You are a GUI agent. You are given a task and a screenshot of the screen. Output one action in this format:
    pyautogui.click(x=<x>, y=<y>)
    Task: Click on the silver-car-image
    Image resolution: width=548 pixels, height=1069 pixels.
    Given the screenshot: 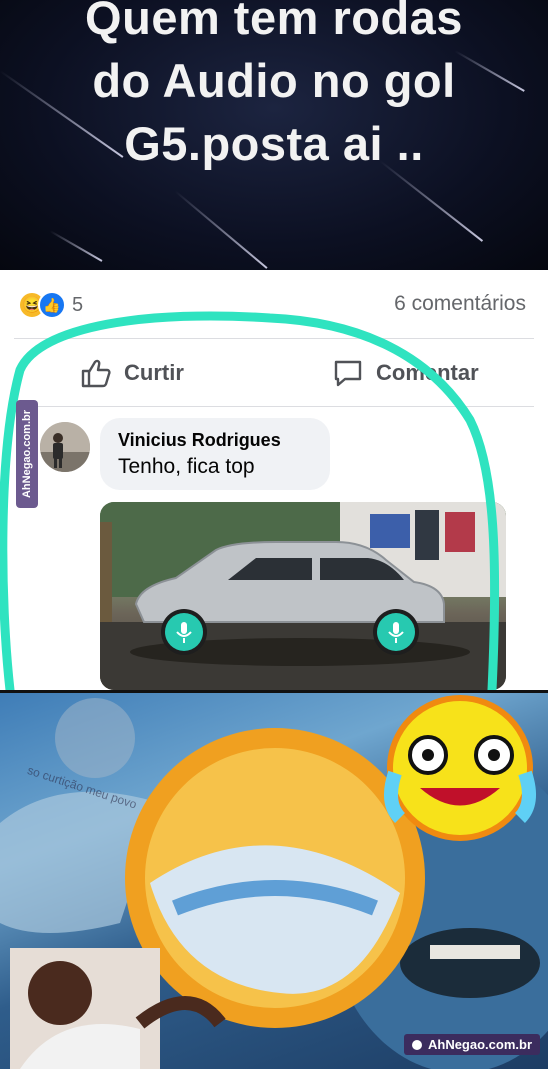 What is the action you would take?
    pyautogui.click(x=303, y=596)
    